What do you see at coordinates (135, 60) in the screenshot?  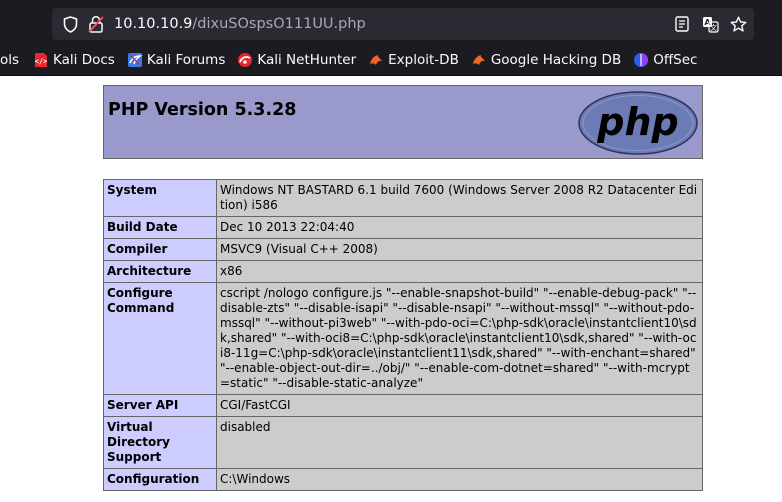 I see `kali-forums-icon` at bounding box center [135, 60].